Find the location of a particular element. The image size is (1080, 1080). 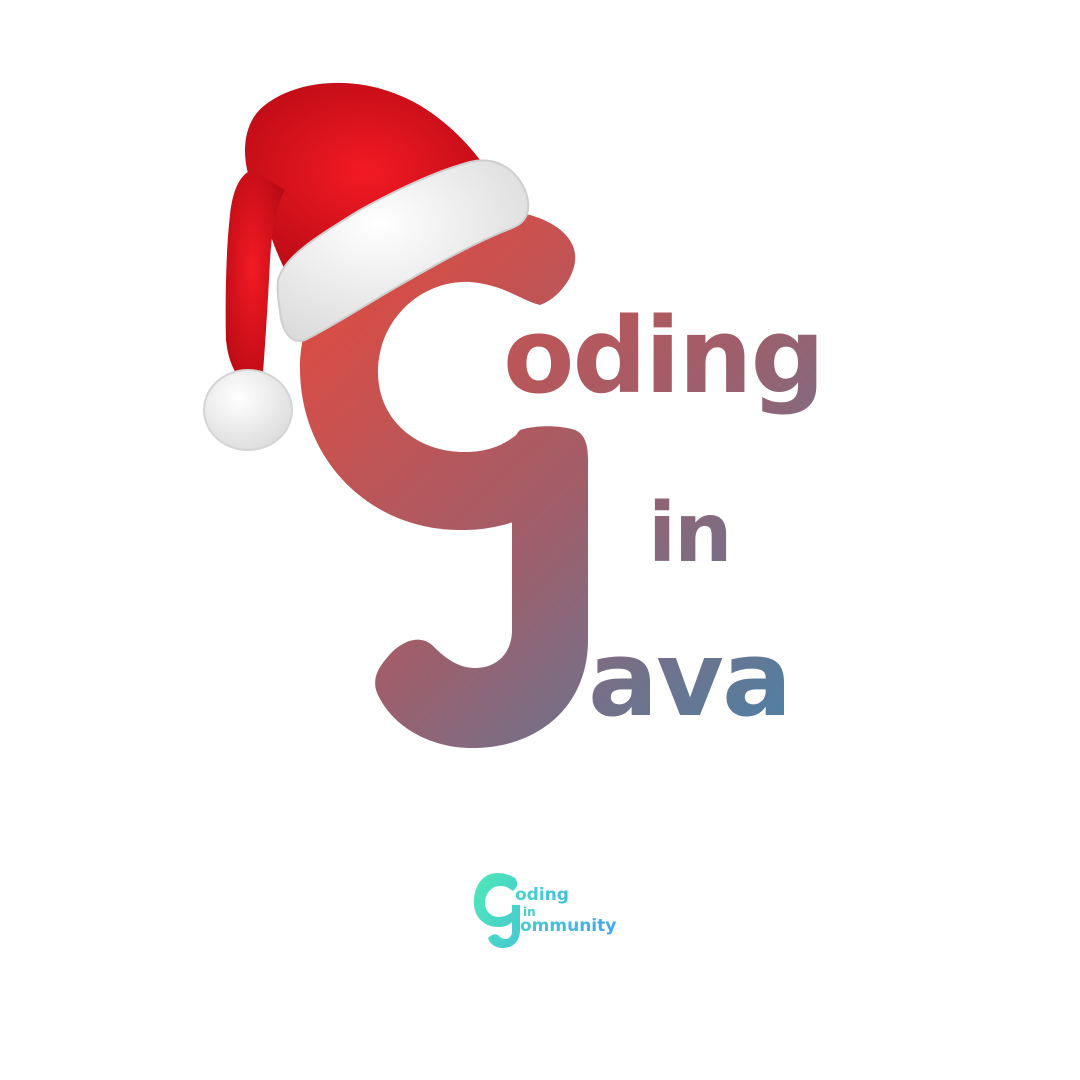

footer-c-shape is located at coordinates (495, 900).